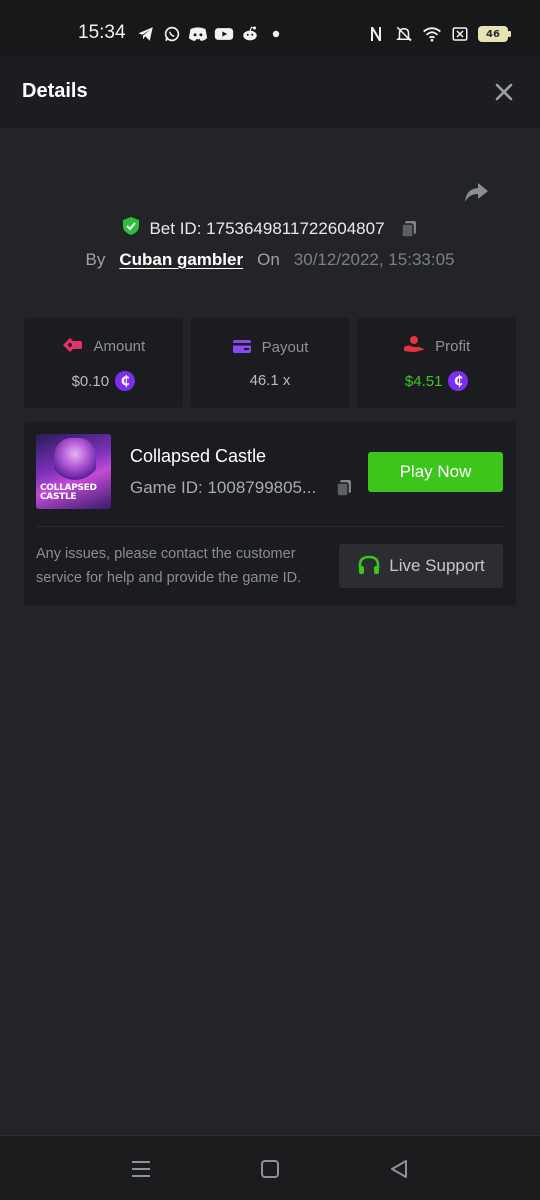  I want to click on game-thumbnail: COLLAPSED CASTLE, so click(73, 471).